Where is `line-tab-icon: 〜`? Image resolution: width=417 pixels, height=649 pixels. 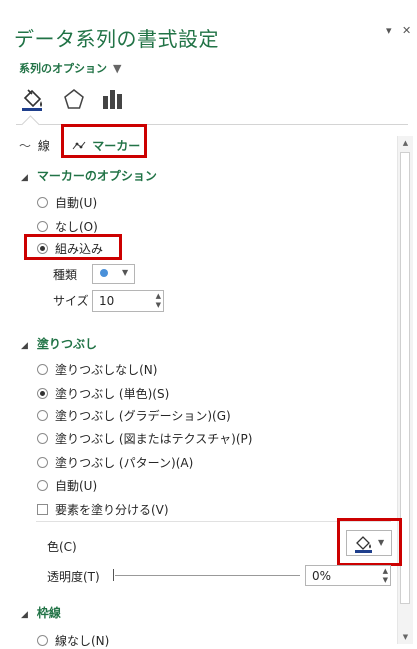
line-tab-icon: 〜 is located at coordinates (25, 146).